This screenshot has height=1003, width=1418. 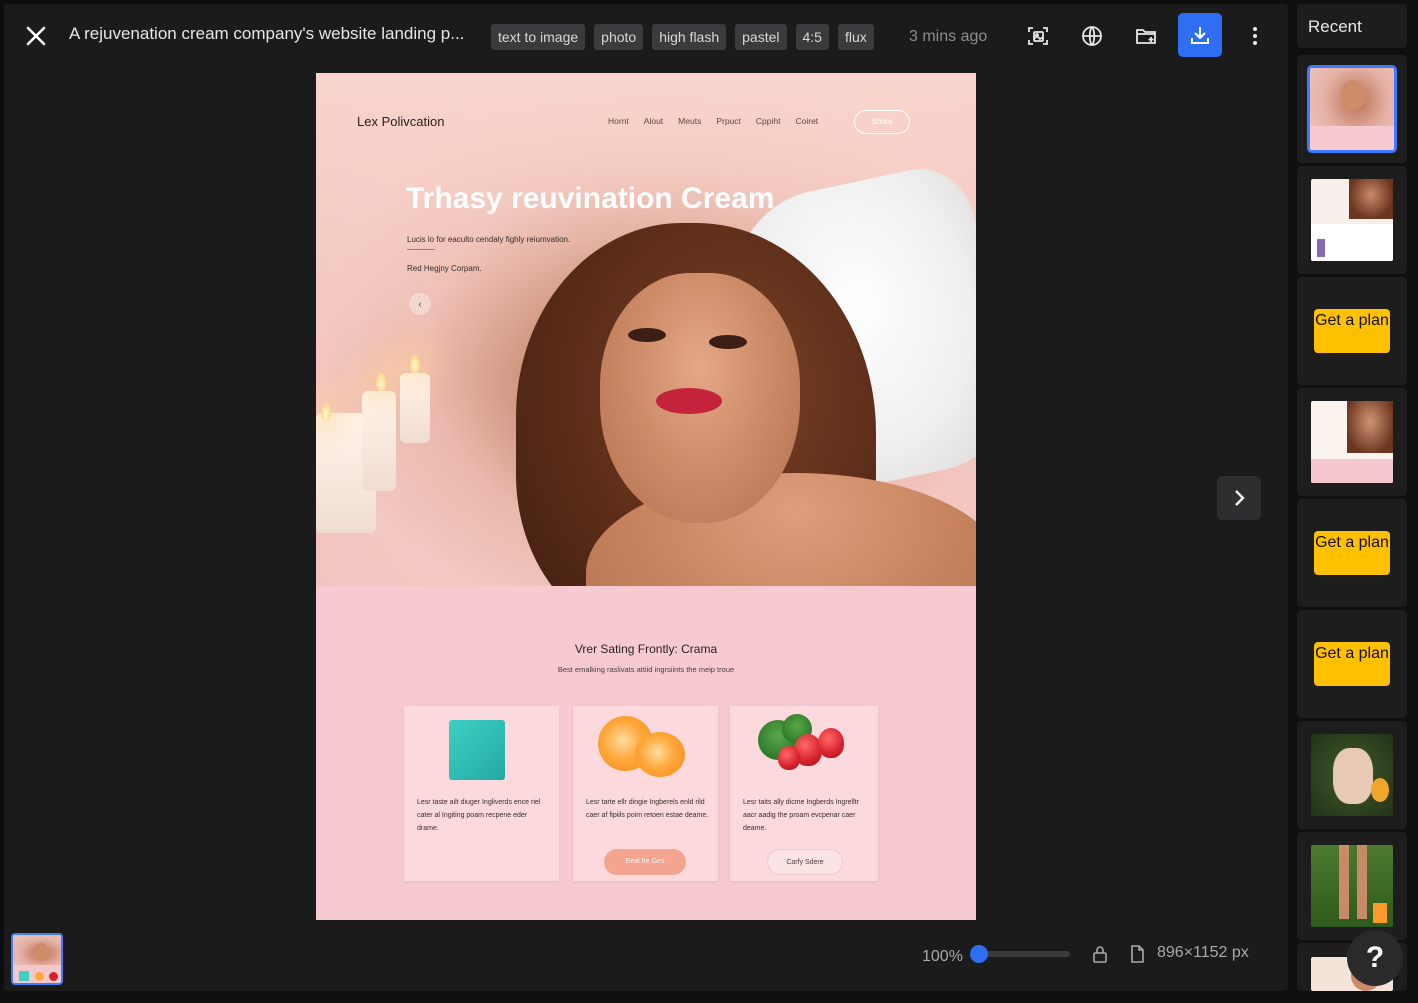 I want to click on tag: high flash, so click(x=689, y=37).